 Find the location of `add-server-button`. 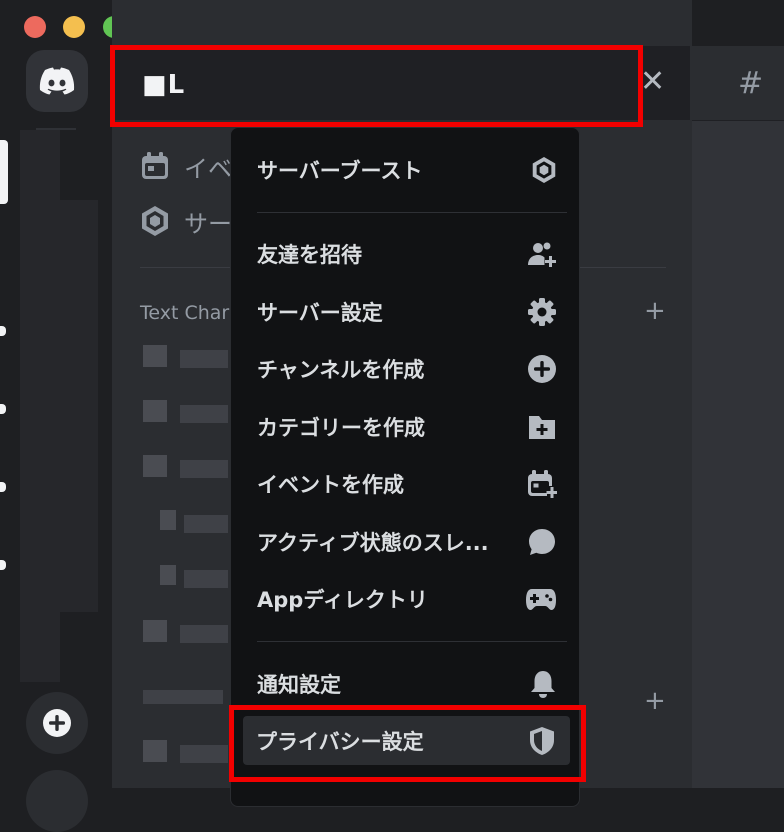

add-server-button is located at coordinates (57, 723).